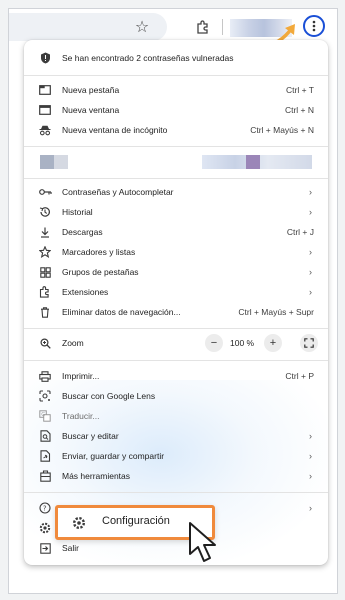 This screenshot has height=600, width=345. What do you see at coordinates (45, 90) in the screenshot?
I see `new-tab-icon` at bounding box center [45, 90].